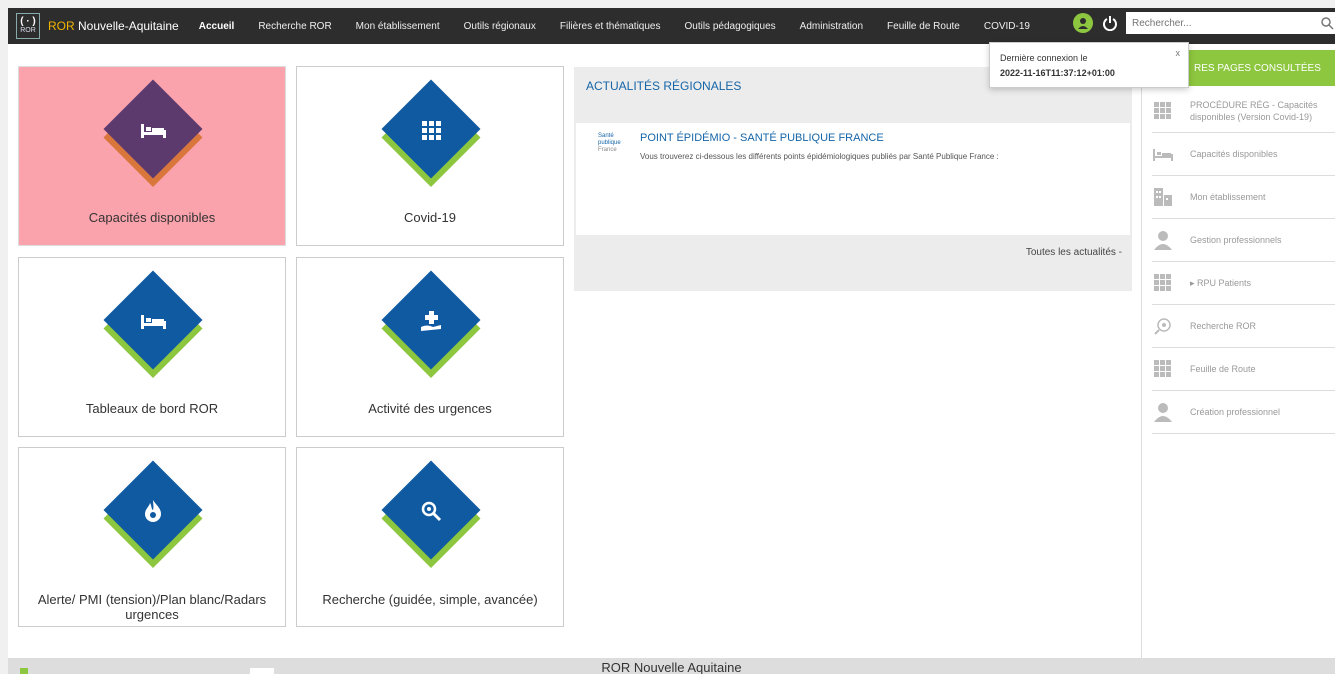 The height and width of the screenshot is (674, 1335). What do you see at coordinates (28, 30) in the screenshot?
I see `logo-text: ROR` at bounding box center [28, 30].